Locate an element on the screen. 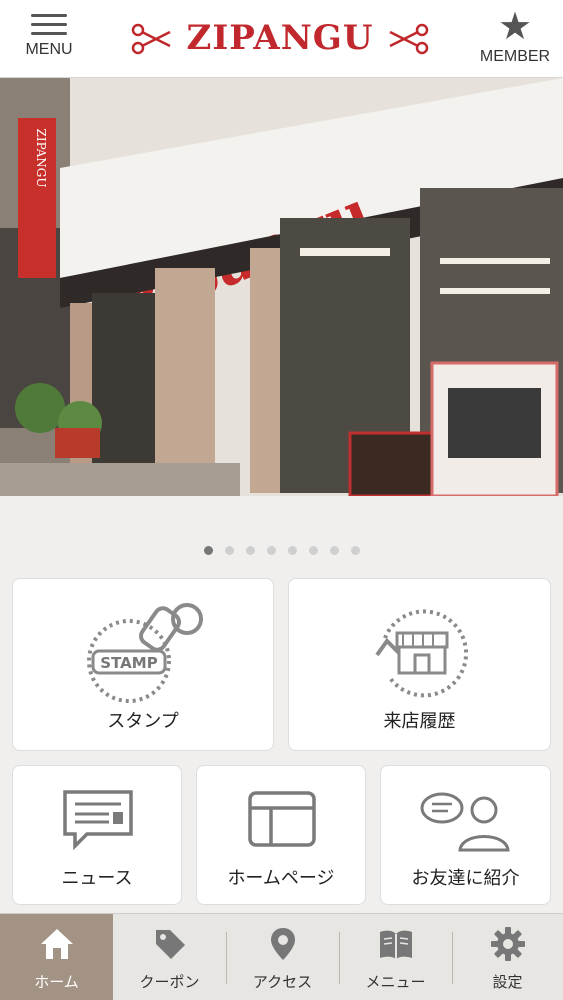  nav-menu-label: メニュー is located at coordinates (395, 982).